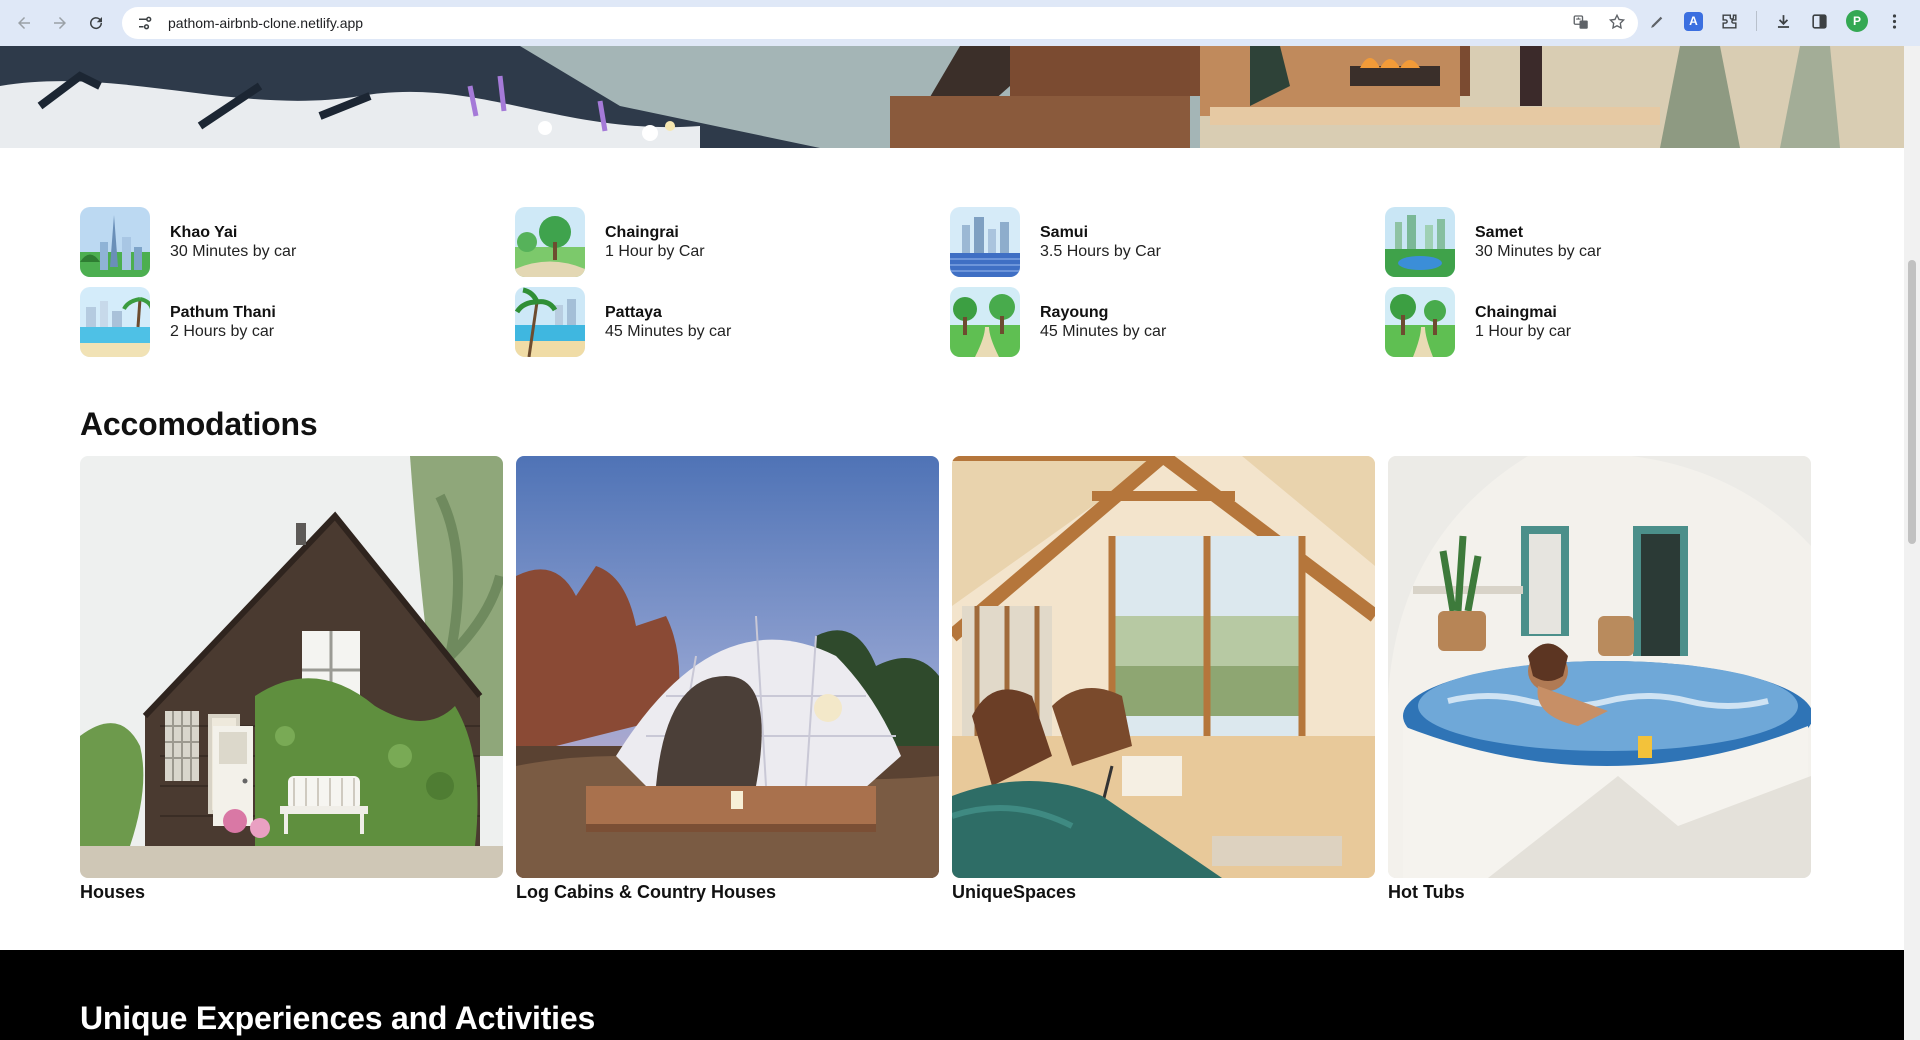  I want to click on accommodation-label: Log Cabins & Country Houses, so click(646, 892).